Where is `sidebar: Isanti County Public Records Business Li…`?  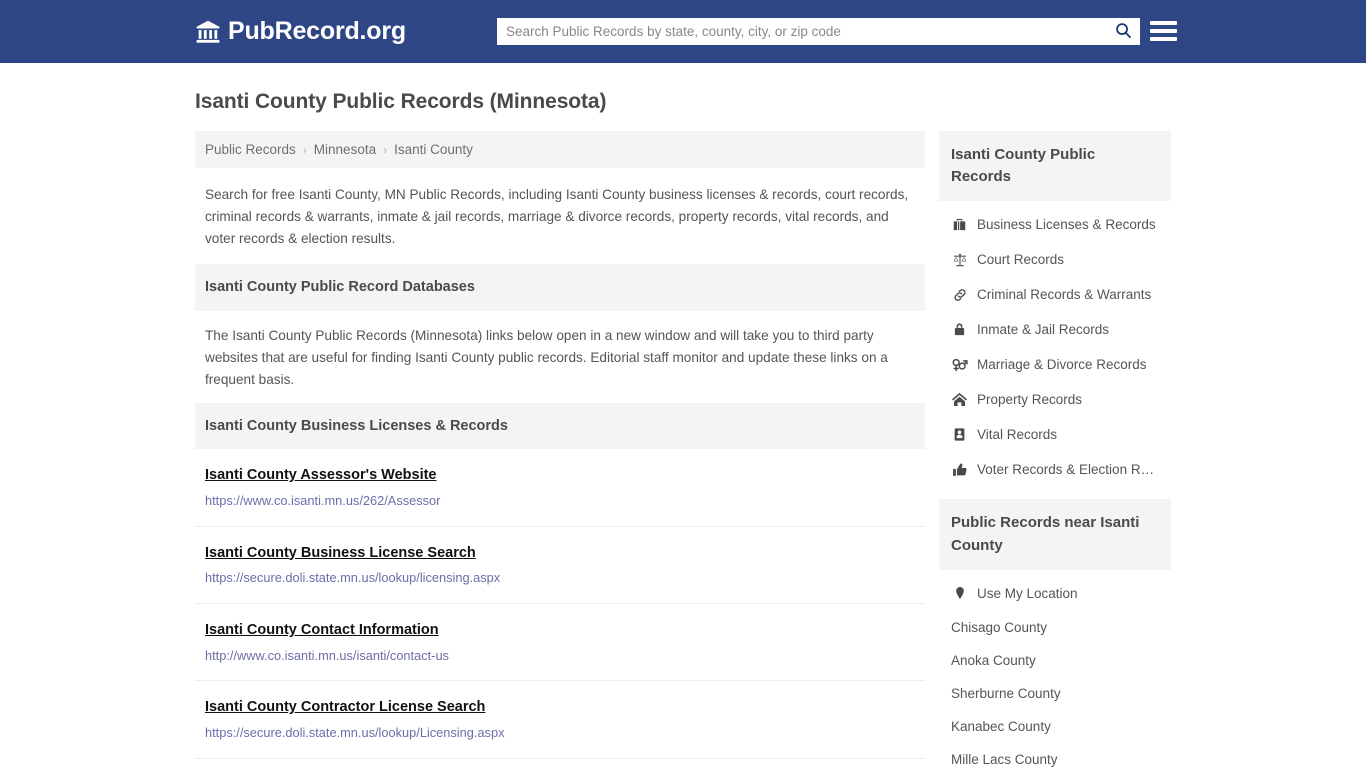
sidebar: Isanti County Public Records Business Li… is located at coordinates (1055, 449).